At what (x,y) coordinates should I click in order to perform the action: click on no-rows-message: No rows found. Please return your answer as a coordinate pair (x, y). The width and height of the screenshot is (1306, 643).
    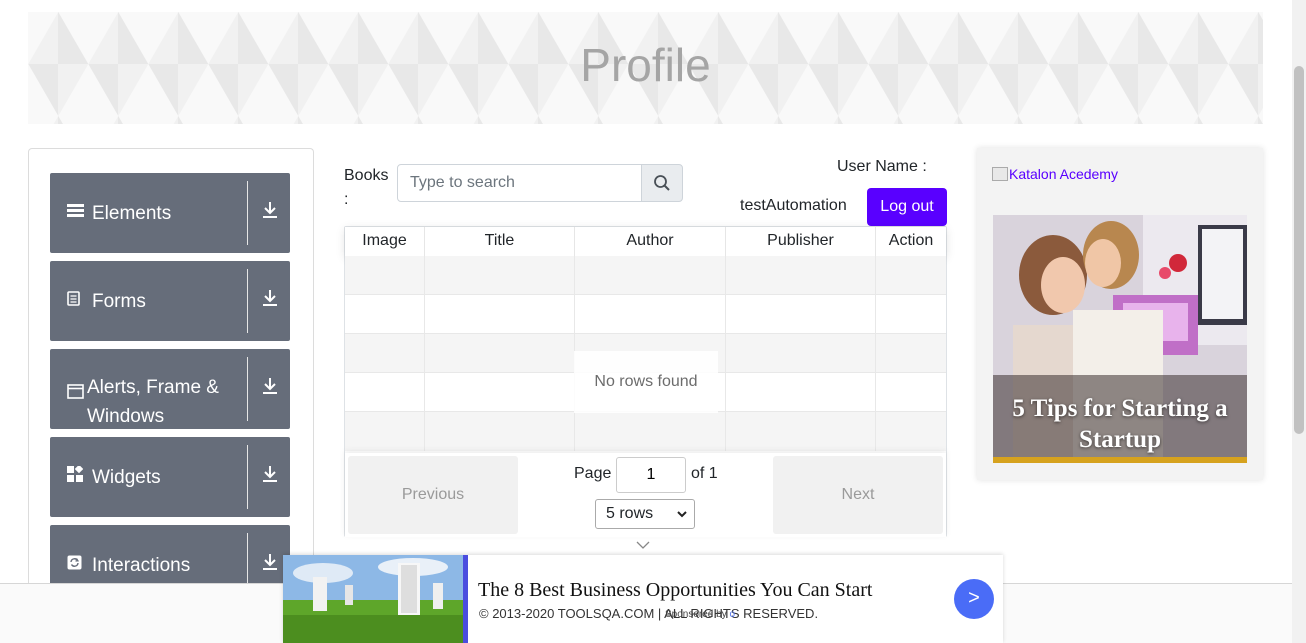
    Looking at the image, I should click on (646, 382).